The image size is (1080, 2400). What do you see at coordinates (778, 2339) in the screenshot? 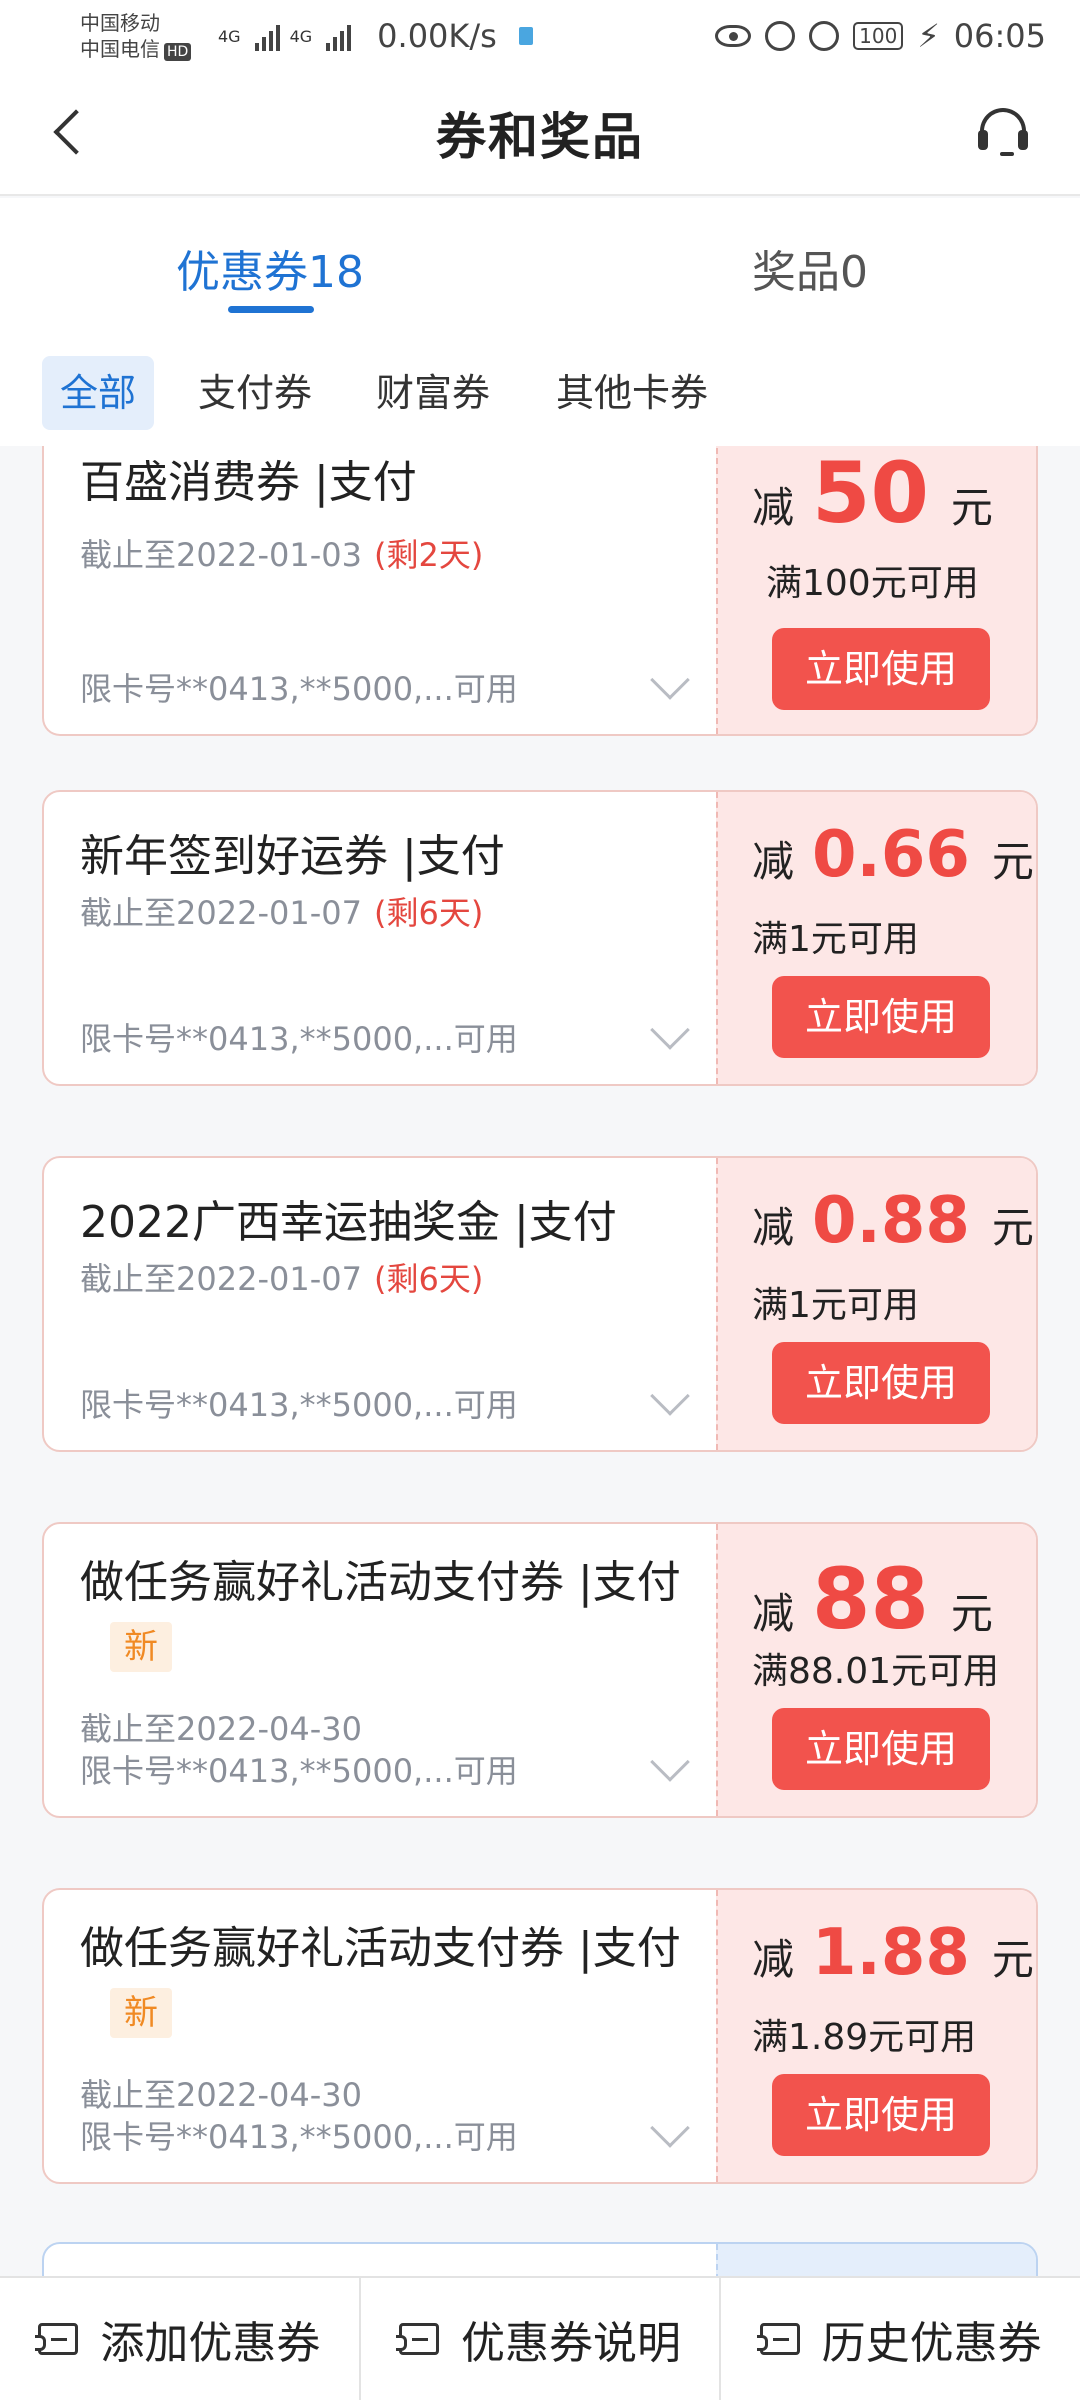
I see `coupon-history-icon` at bounding box center [778, 2339].